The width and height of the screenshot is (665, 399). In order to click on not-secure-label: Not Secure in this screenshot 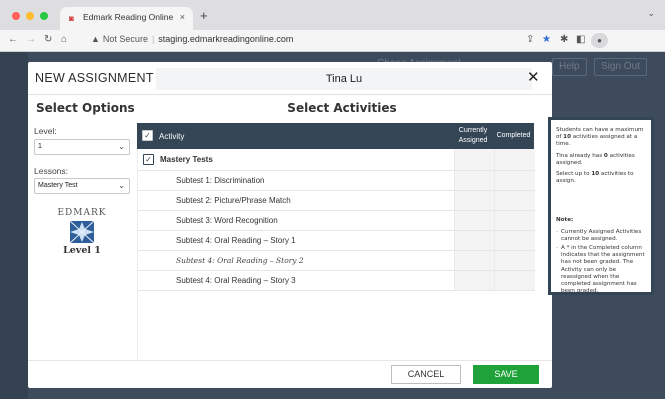, I will do `click(125, 39)`.